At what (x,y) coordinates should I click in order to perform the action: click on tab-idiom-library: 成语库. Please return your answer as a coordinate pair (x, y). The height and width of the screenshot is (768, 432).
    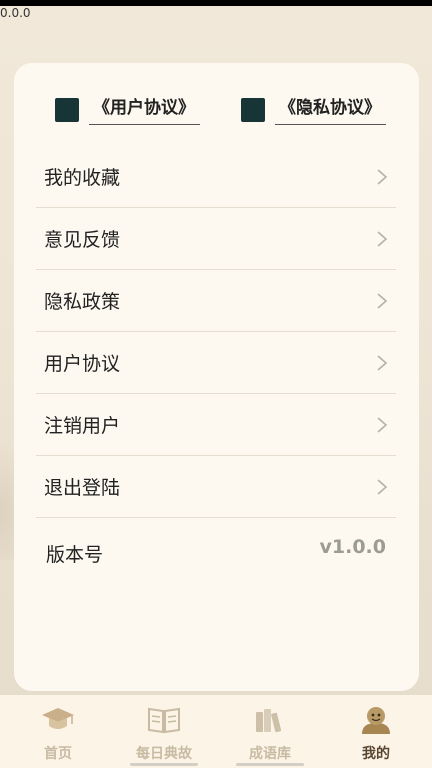
    Looking at the image, I should click on (270, 731).